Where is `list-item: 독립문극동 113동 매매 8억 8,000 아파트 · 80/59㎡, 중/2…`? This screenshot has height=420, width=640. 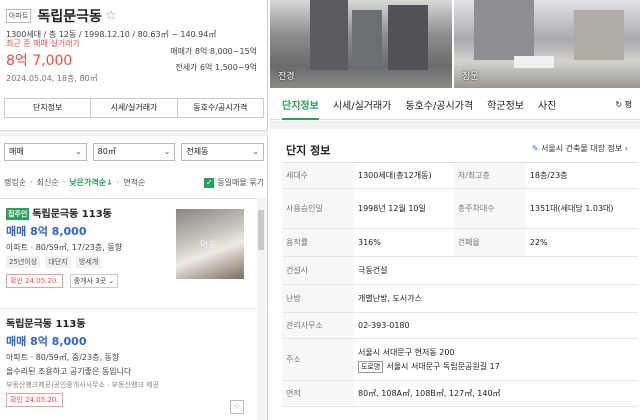
list-item: 독립문극동 113동 매매 8억 8,000 아파트 · 80/59㎡, 중/2… is located at coordinates (134, 364).